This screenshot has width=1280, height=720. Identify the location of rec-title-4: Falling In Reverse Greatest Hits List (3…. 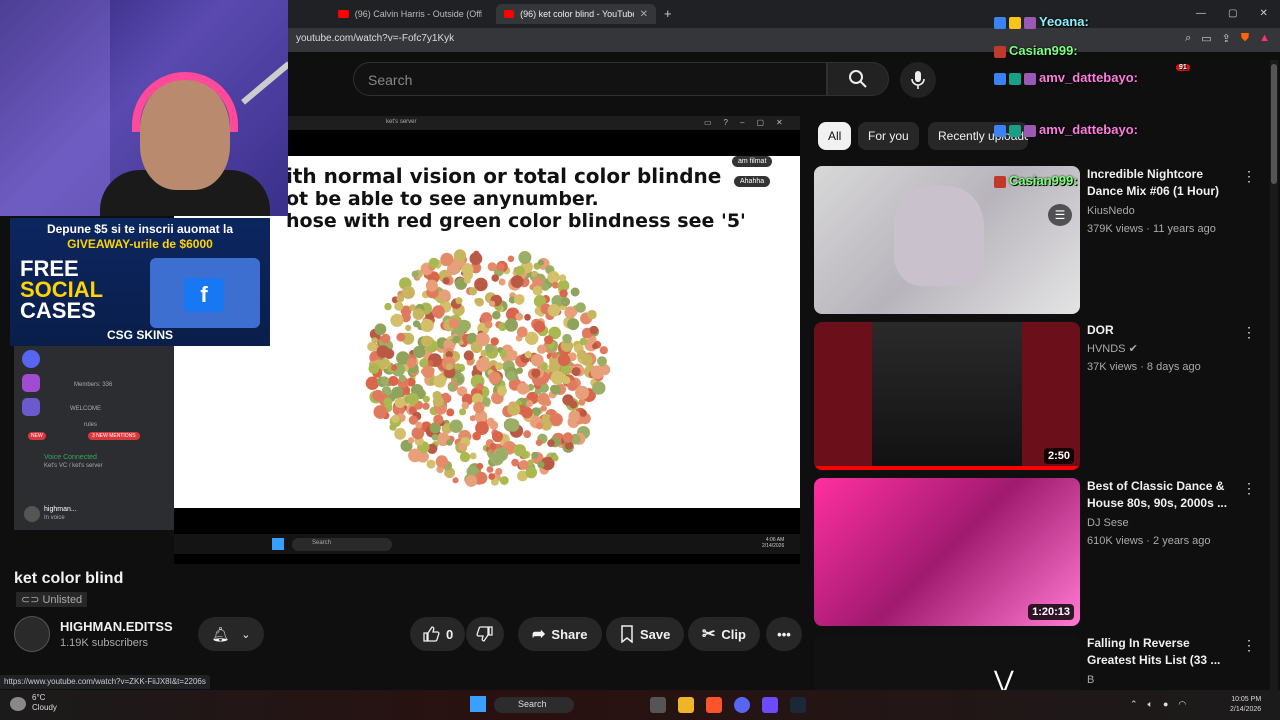
(1162, 652).